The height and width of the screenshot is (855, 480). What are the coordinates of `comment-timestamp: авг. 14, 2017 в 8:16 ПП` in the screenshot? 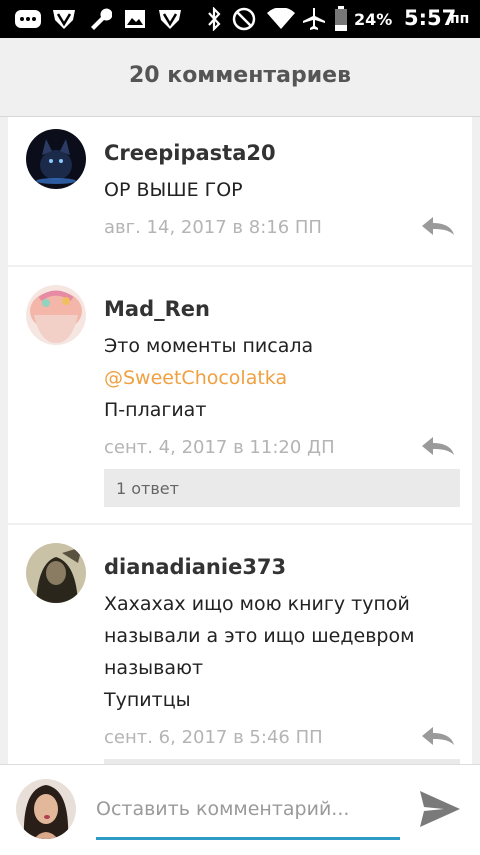 It's located at (213, 227).